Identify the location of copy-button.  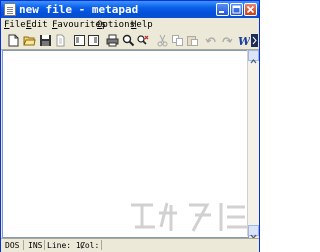
(177, 40).